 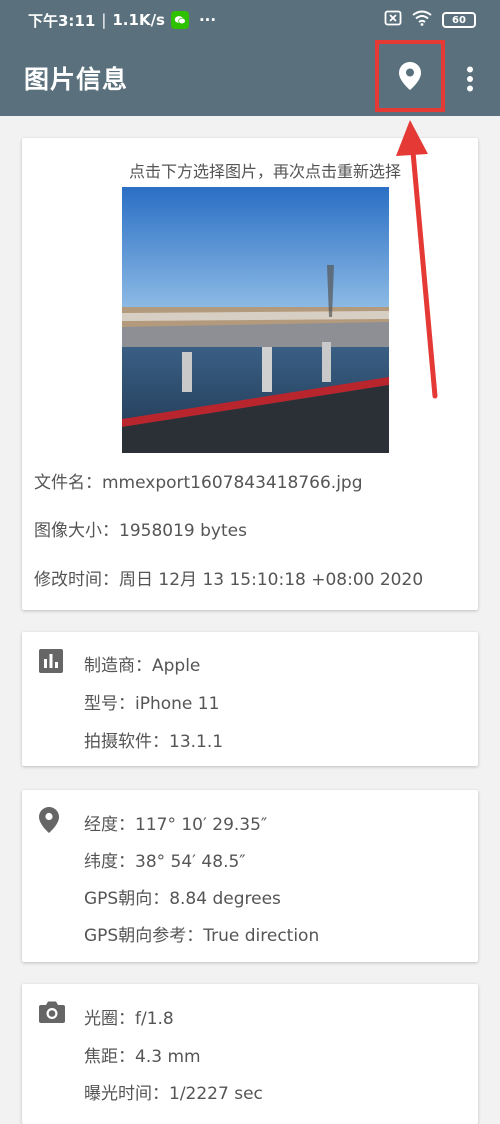 What do you see at coordinates (422, 20) in the screenshot?
I see `wifi-icon` at bounding box center [422, 20].